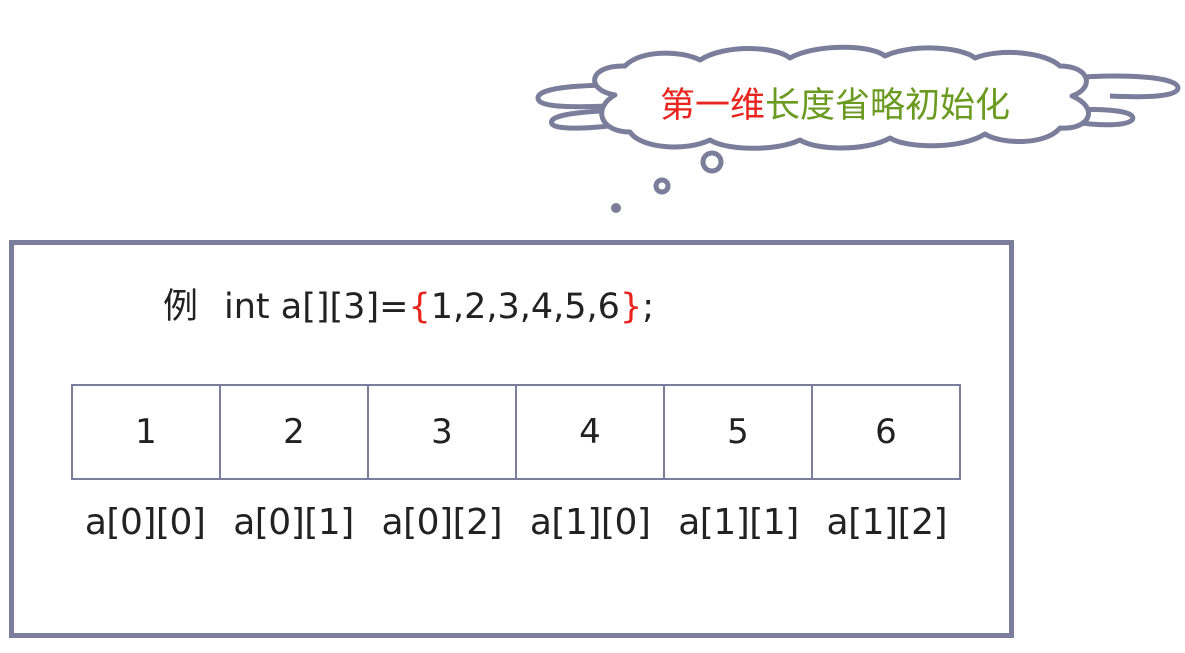 This screenshot has height=653, width=1185. Describe the element at coordinates (590, 522) in the screenshot. I see `index-label: a[1][0]` at that location.